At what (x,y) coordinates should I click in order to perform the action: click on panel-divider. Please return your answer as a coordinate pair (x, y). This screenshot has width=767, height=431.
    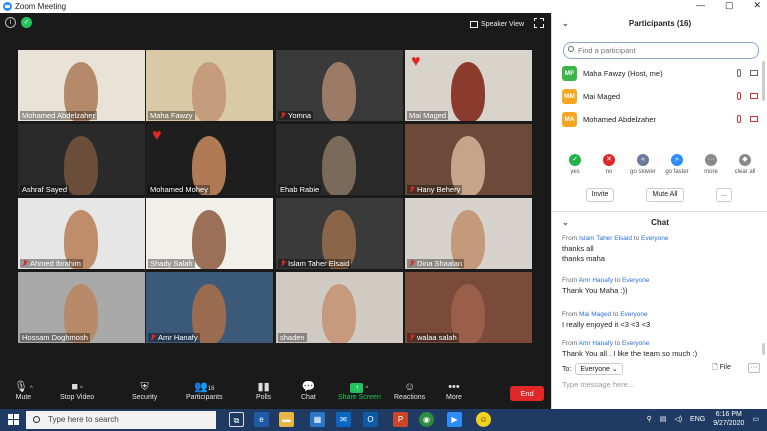
    Looking at the image, I should click on (659, 211).